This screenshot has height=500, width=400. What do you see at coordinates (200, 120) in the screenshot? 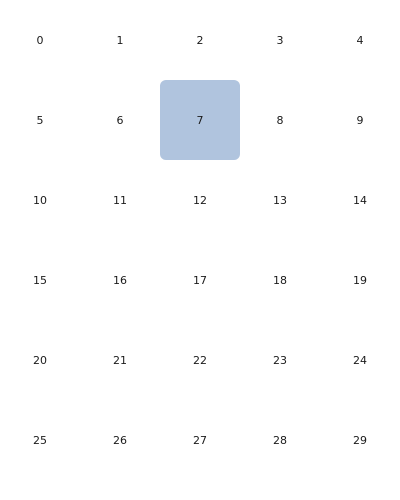
I see `grid-cell-7: 7` at bounding box center [200, 120].